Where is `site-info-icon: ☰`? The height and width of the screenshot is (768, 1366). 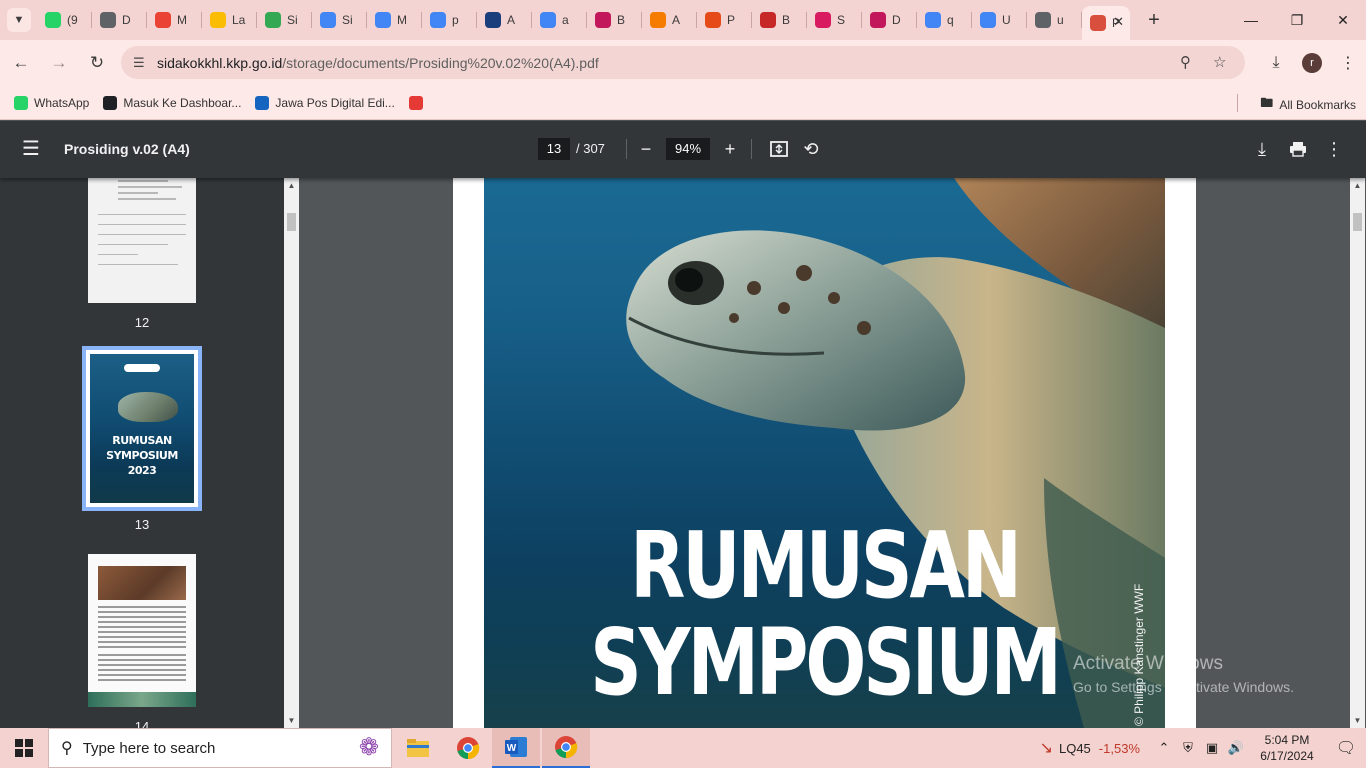 site-info-icon: ☰ is located at coordinates (142, 63).